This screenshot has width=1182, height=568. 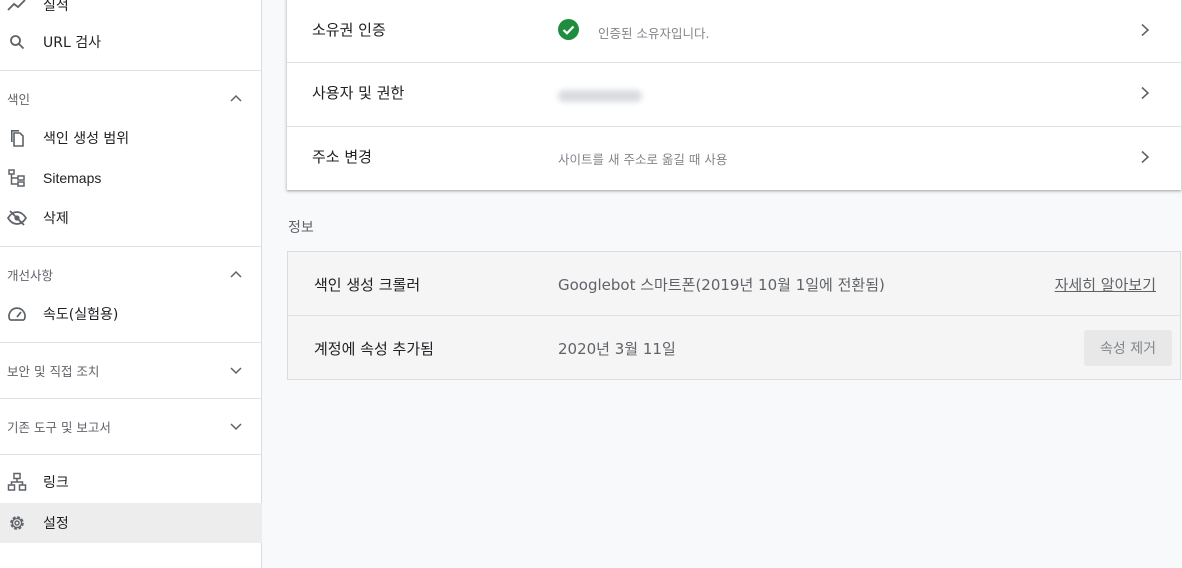 I want to click on sidebar-item-settings: 설정, so click(x=131, y=523).